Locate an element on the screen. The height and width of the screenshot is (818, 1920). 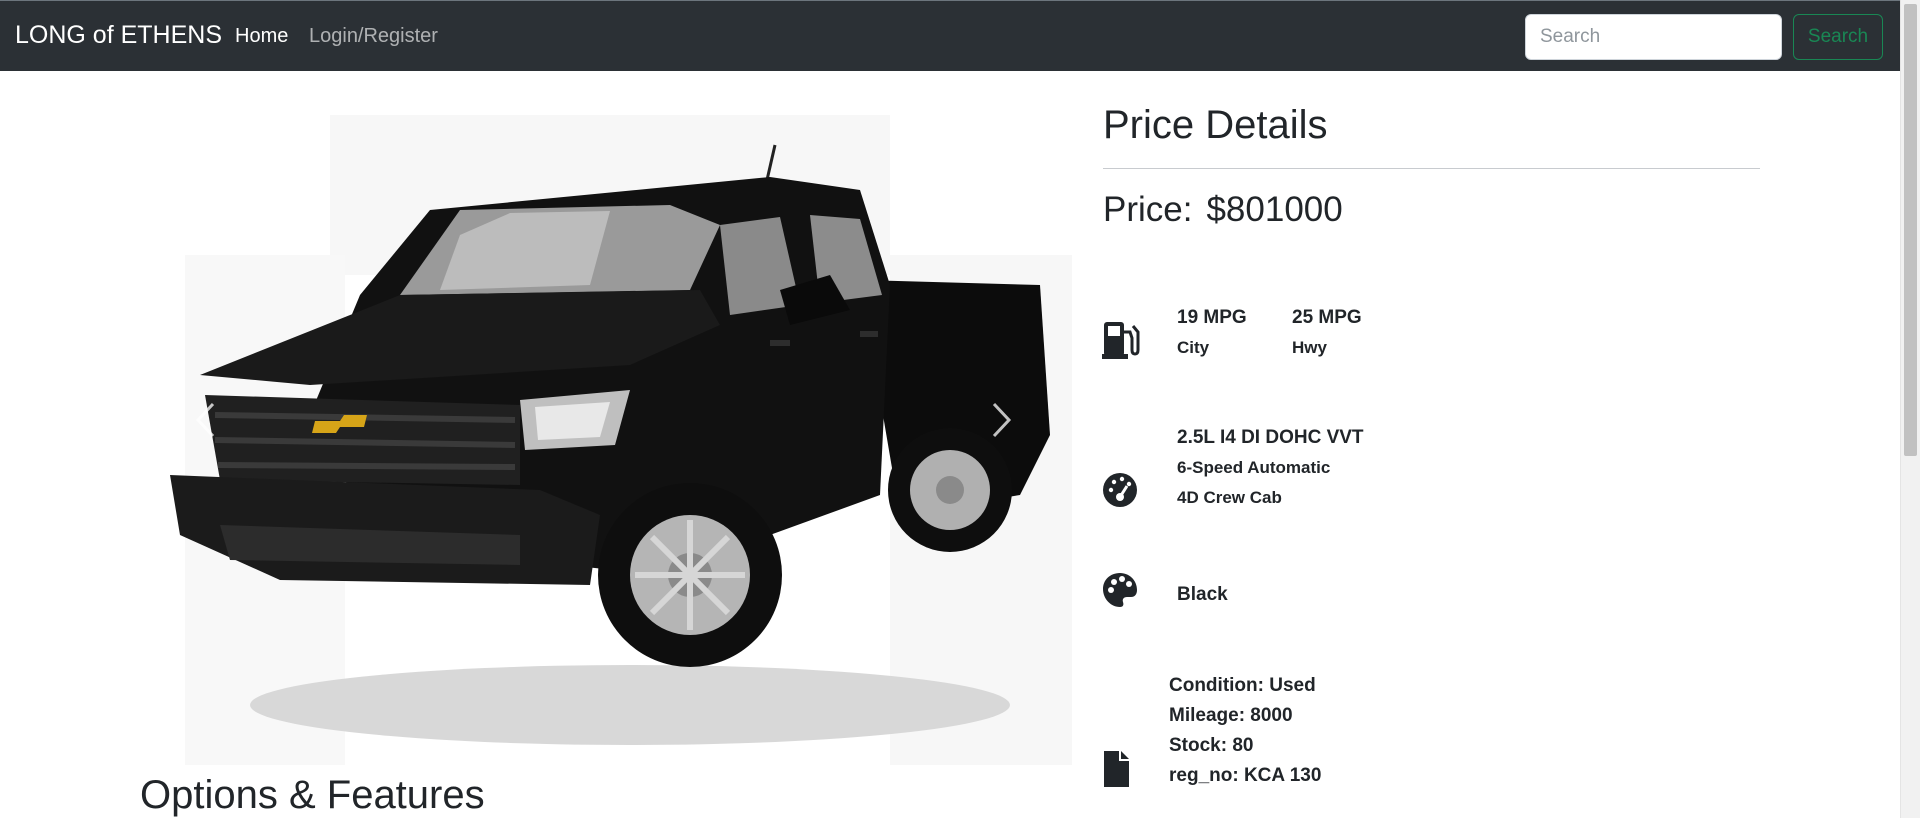
tachometer-icon is located at coordinates (1120, 490).